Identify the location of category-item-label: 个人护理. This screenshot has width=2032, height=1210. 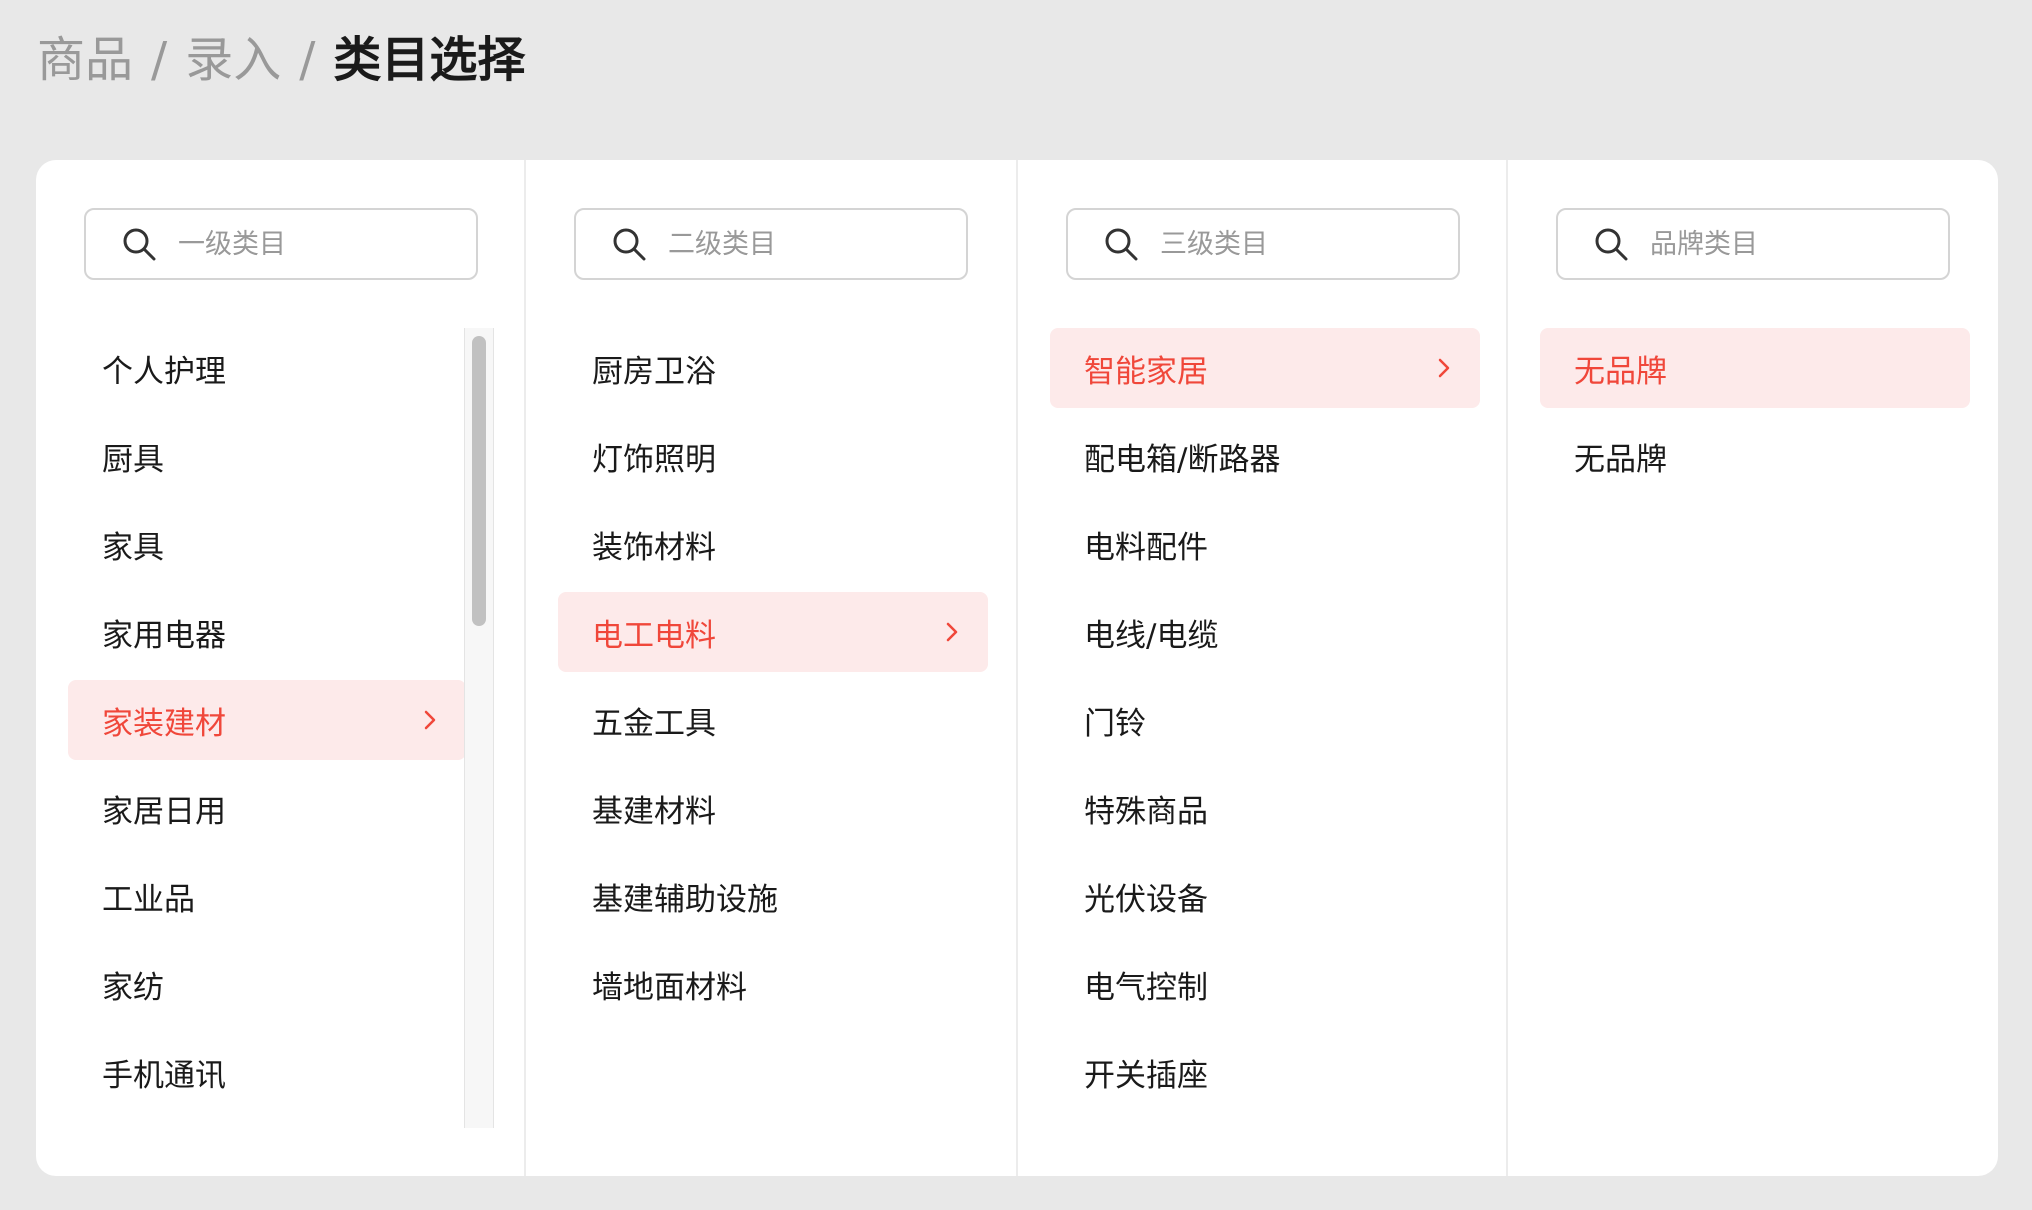
(164, 371).